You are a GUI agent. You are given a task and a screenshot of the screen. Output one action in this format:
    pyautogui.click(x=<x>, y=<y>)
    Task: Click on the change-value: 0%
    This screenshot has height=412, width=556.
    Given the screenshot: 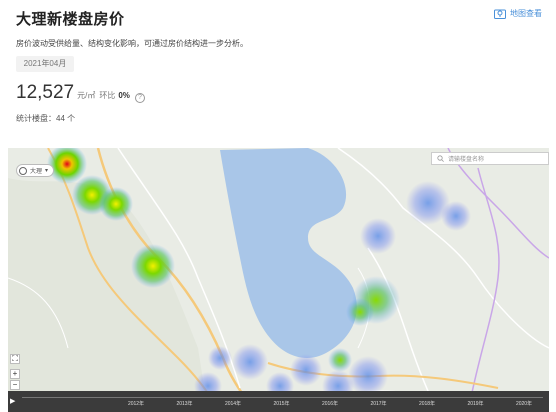 What is the action you would take?
    pyautogui.click(x=124, y=95)
    